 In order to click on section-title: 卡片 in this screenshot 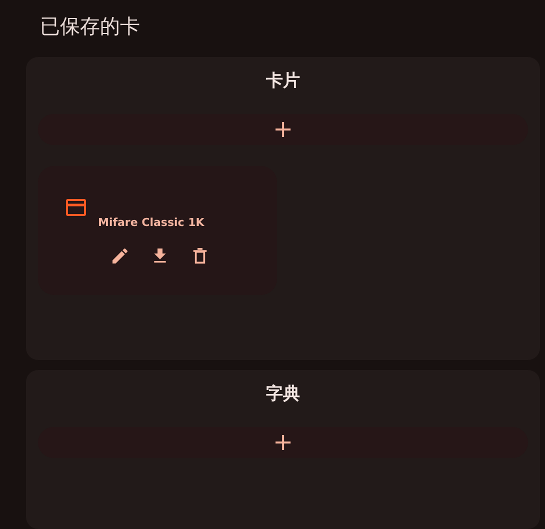, I will do `click(283, 81)`.